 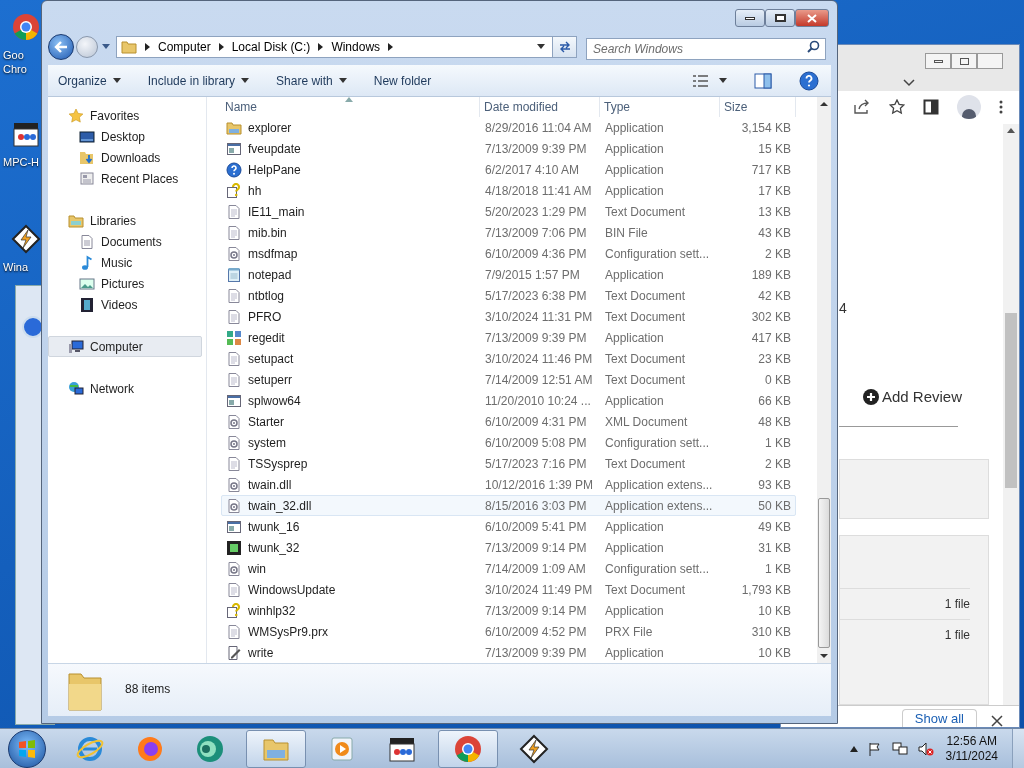 What do you see at coordinates (536, 506) in the screenshot?
I see `date-modified: 8/15/2016 3:03 PM` at bounding box center [536, 506].